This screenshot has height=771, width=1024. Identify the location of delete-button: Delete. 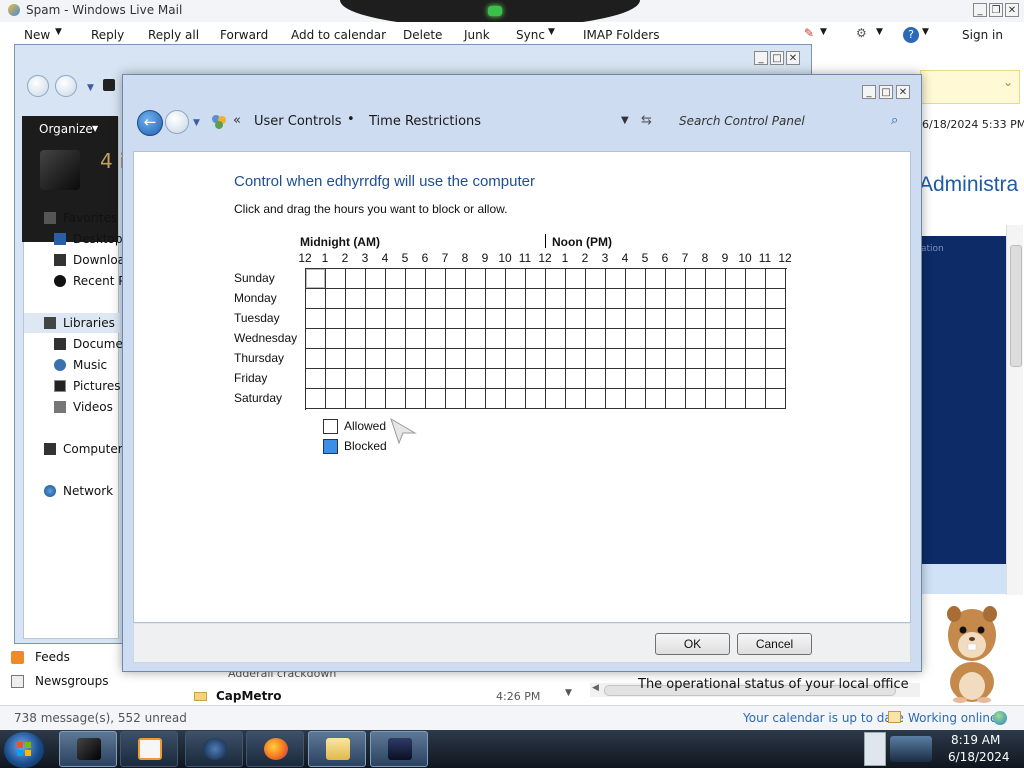
(422, 35).